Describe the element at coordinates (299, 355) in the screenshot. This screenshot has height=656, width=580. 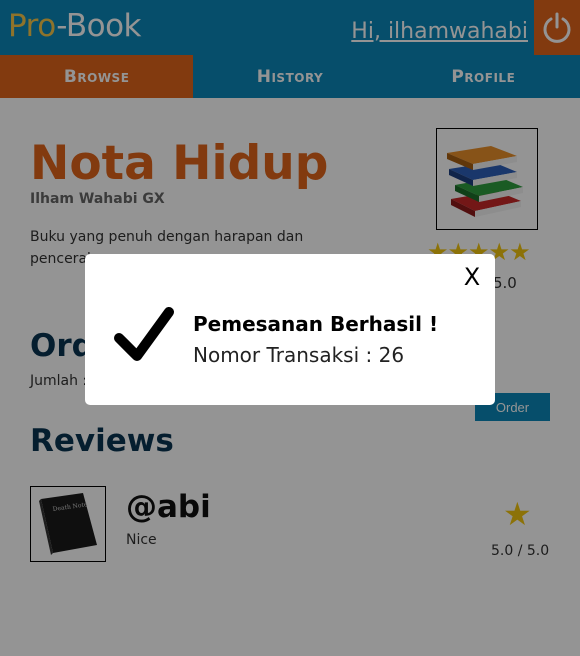
I see `transaction-number: Nomor Transaksi : 26` at that location.